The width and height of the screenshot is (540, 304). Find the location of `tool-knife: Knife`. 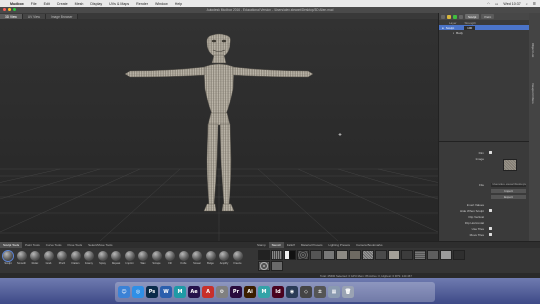

tool-knife: Knife is located at coordinates (184, 258).